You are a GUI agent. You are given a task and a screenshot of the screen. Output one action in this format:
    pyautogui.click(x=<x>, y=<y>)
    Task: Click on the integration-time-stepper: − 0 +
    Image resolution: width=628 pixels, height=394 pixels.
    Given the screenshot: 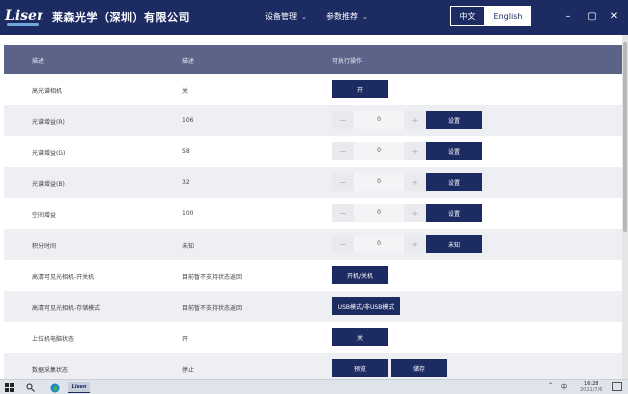 What is the action you would take?
    pyautogui.click(x=379, y=244)
    